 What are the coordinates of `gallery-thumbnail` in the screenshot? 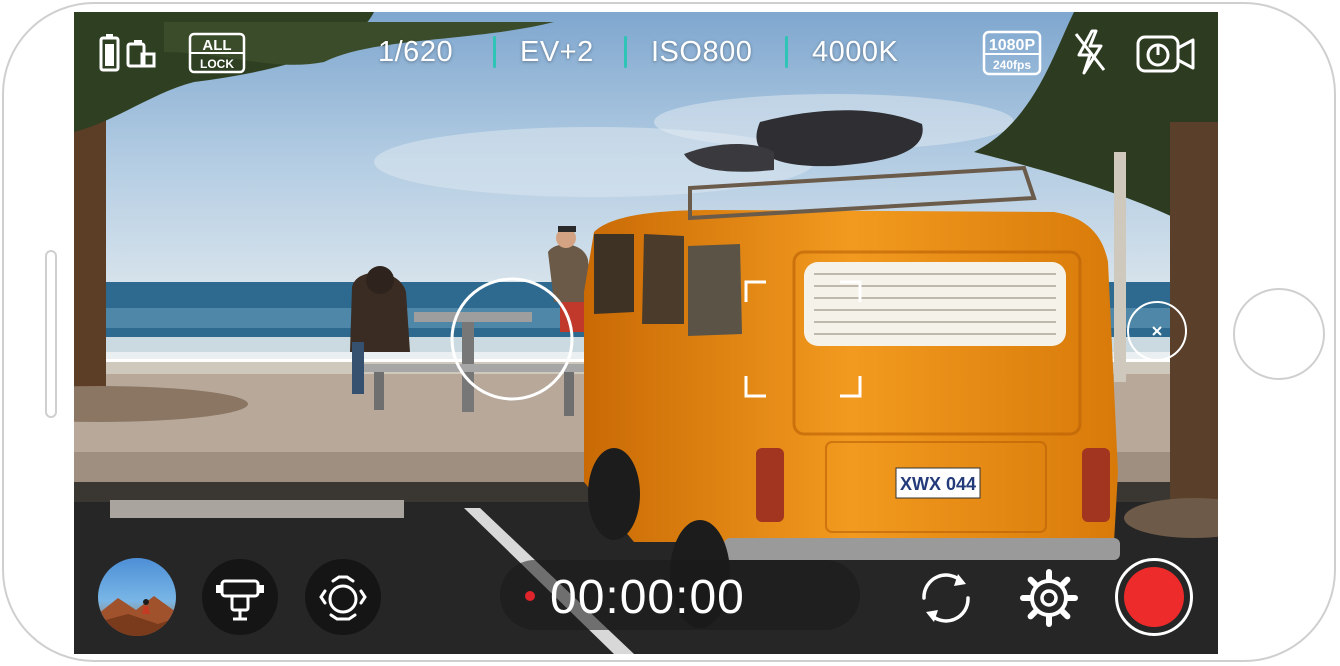 It's located at (137, 597).